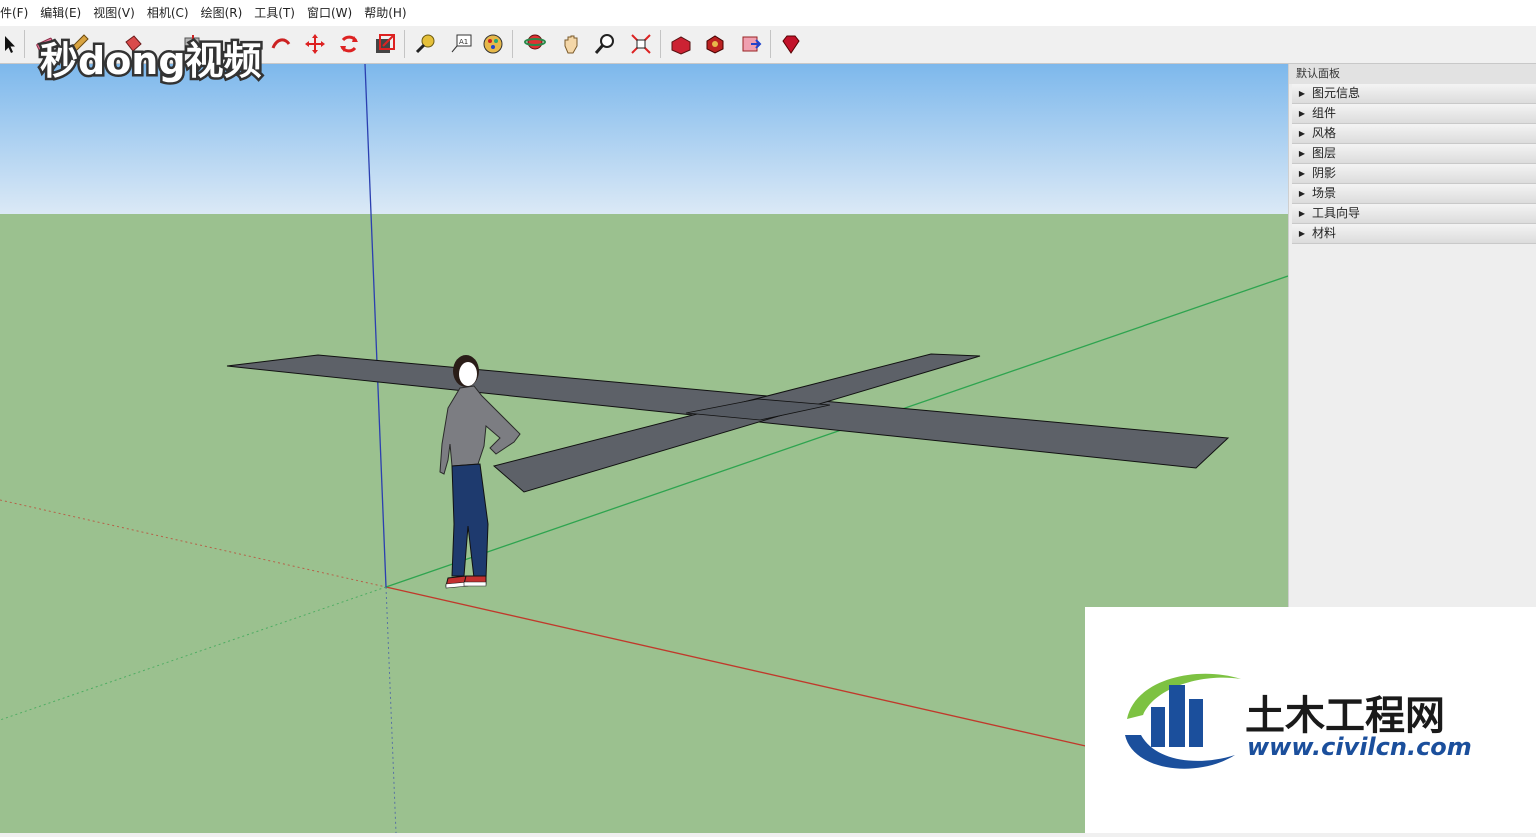 The width and height of the screenshot is (1536, 837). I want to click on site-url: www.civilcn.com, so click(1359, 747).